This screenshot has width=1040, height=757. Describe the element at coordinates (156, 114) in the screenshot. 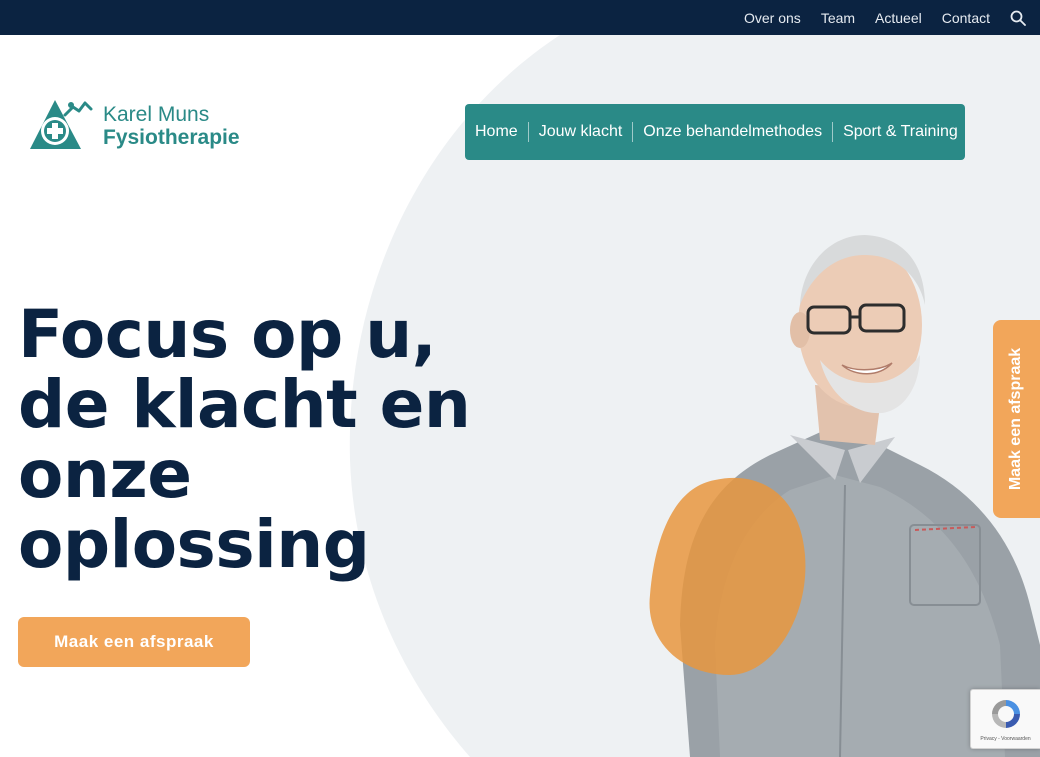

I see `logo-name: Karel Muns` at that location.